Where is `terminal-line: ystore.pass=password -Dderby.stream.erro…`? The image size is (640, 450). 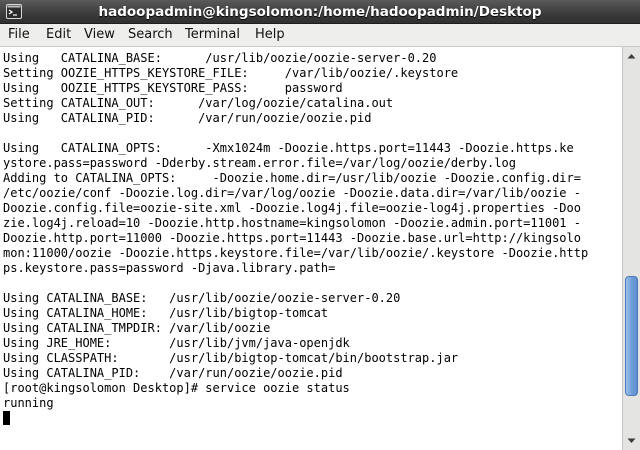 terminal-line: ystore.pass=password -Dderby.stream.erro… is located at coordinates (259, 163).